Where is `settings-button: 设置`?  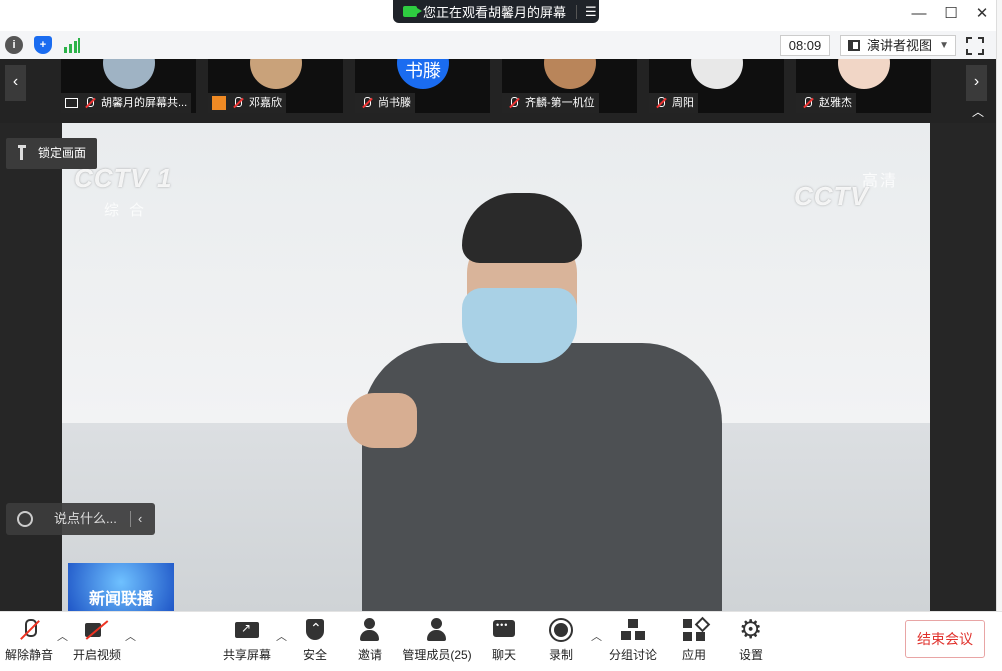
settings-button: 设置 is located at coordinates (751, 640).